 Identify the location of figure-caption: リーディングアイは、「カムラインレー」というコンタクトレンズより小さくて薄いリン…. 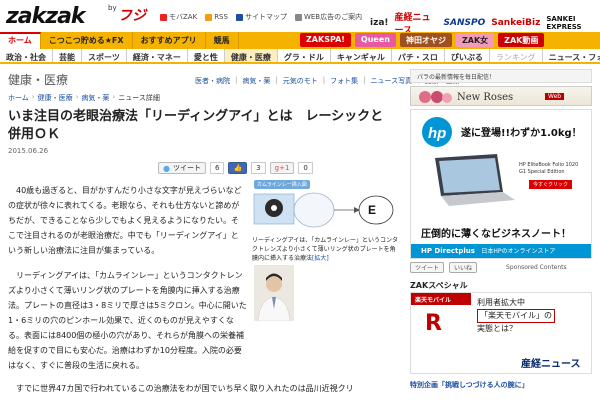
(325, 249).